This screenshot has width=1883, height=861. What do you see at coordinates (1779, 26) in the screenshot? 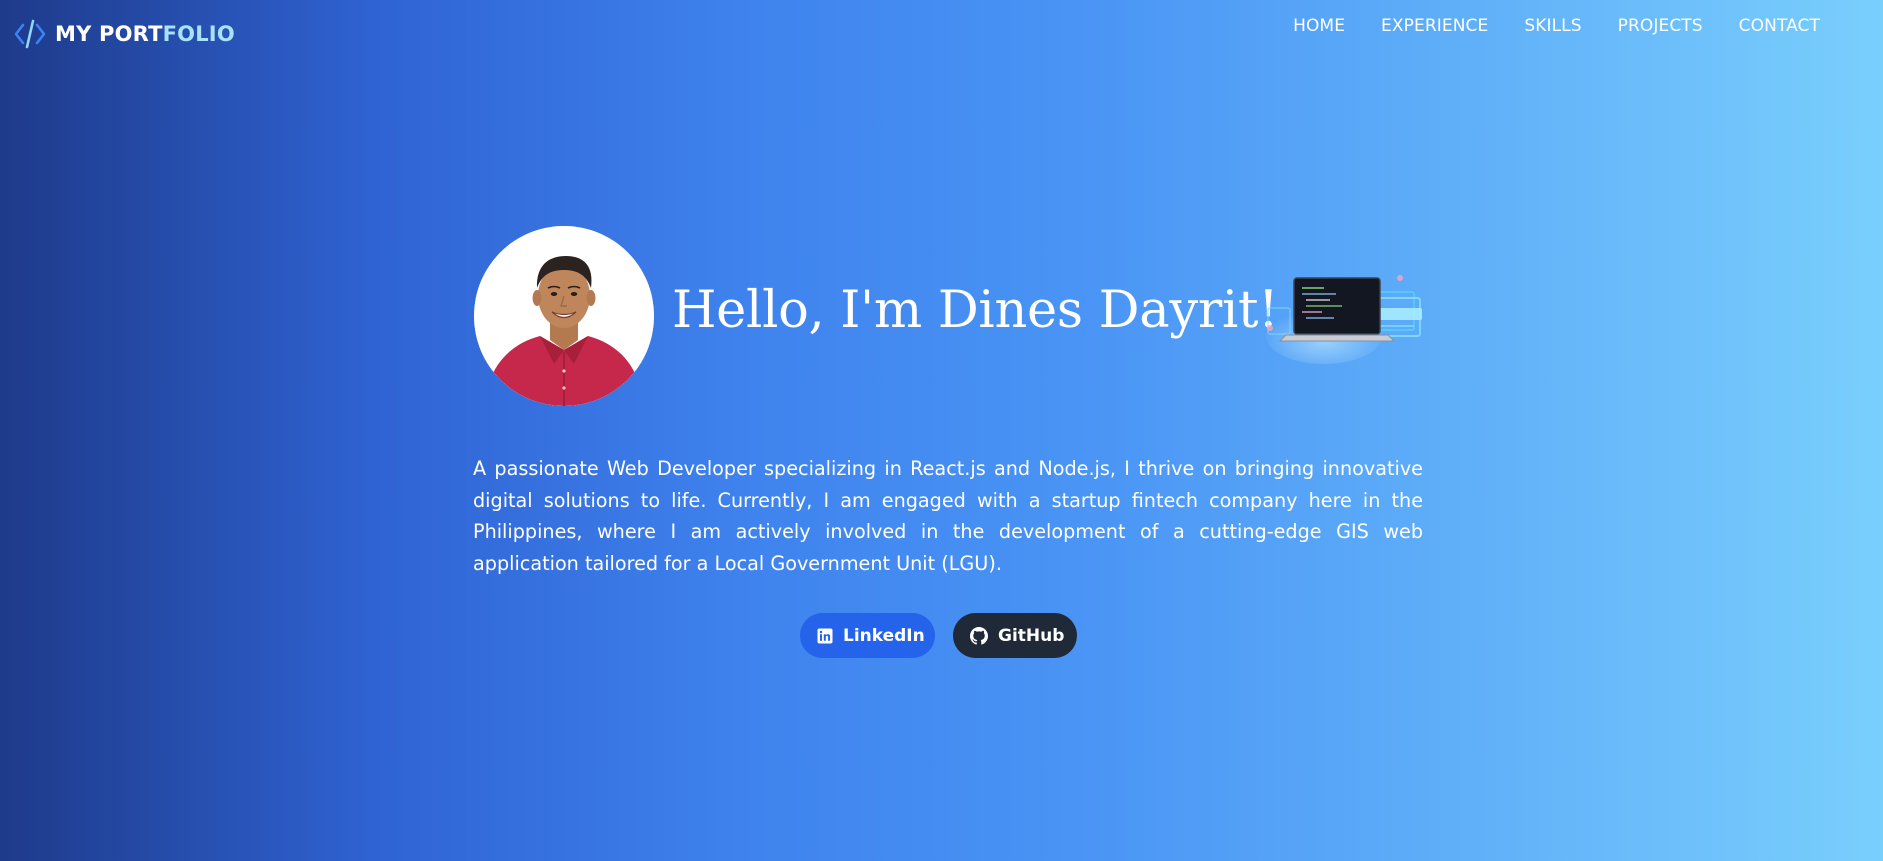
I see `nav-contact-link: CONTACT` at bounding box center [1779, 26].